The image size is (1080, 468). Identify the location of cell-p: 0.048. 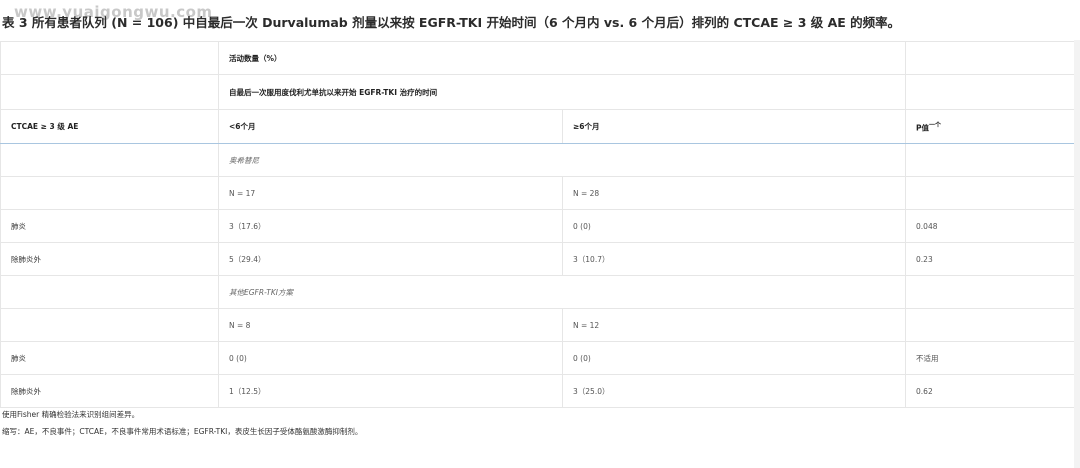
(990, 226).